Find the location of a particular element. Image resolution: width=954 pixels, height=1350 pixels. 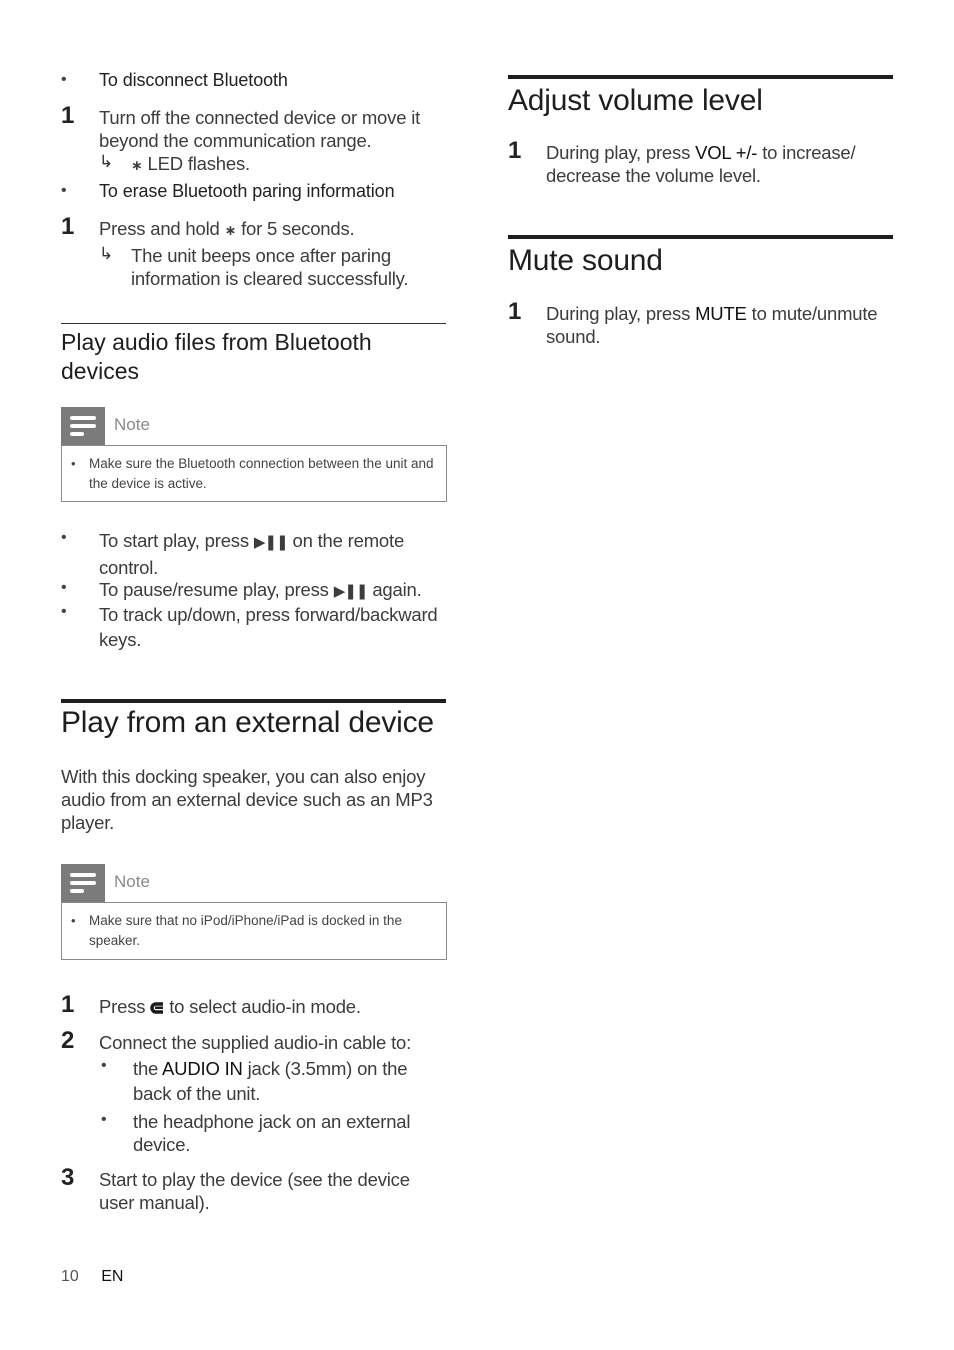

list-item-text: again. is located at coordinates (397, 589).